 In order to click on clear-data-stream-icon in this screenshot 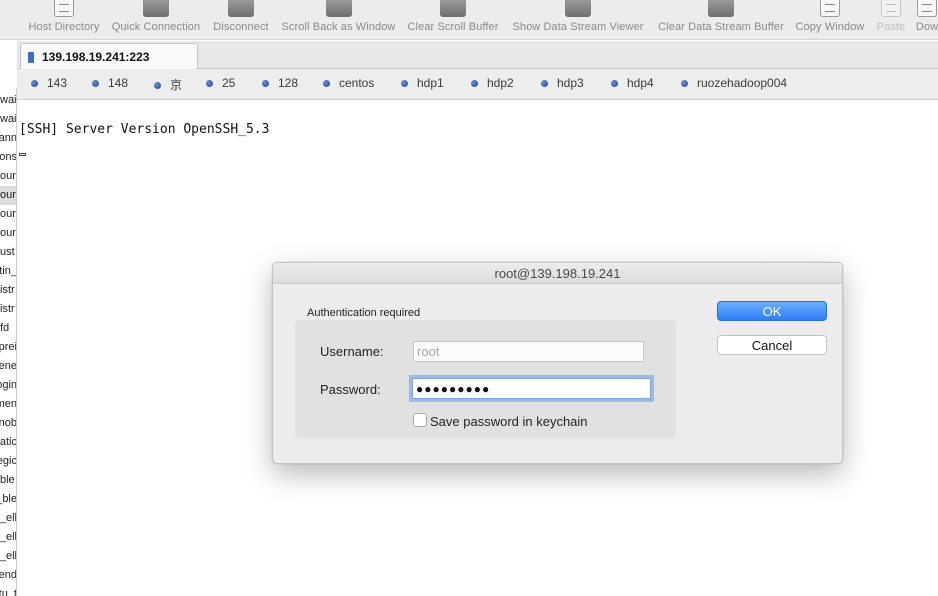, I will do `click(721, 8)`.